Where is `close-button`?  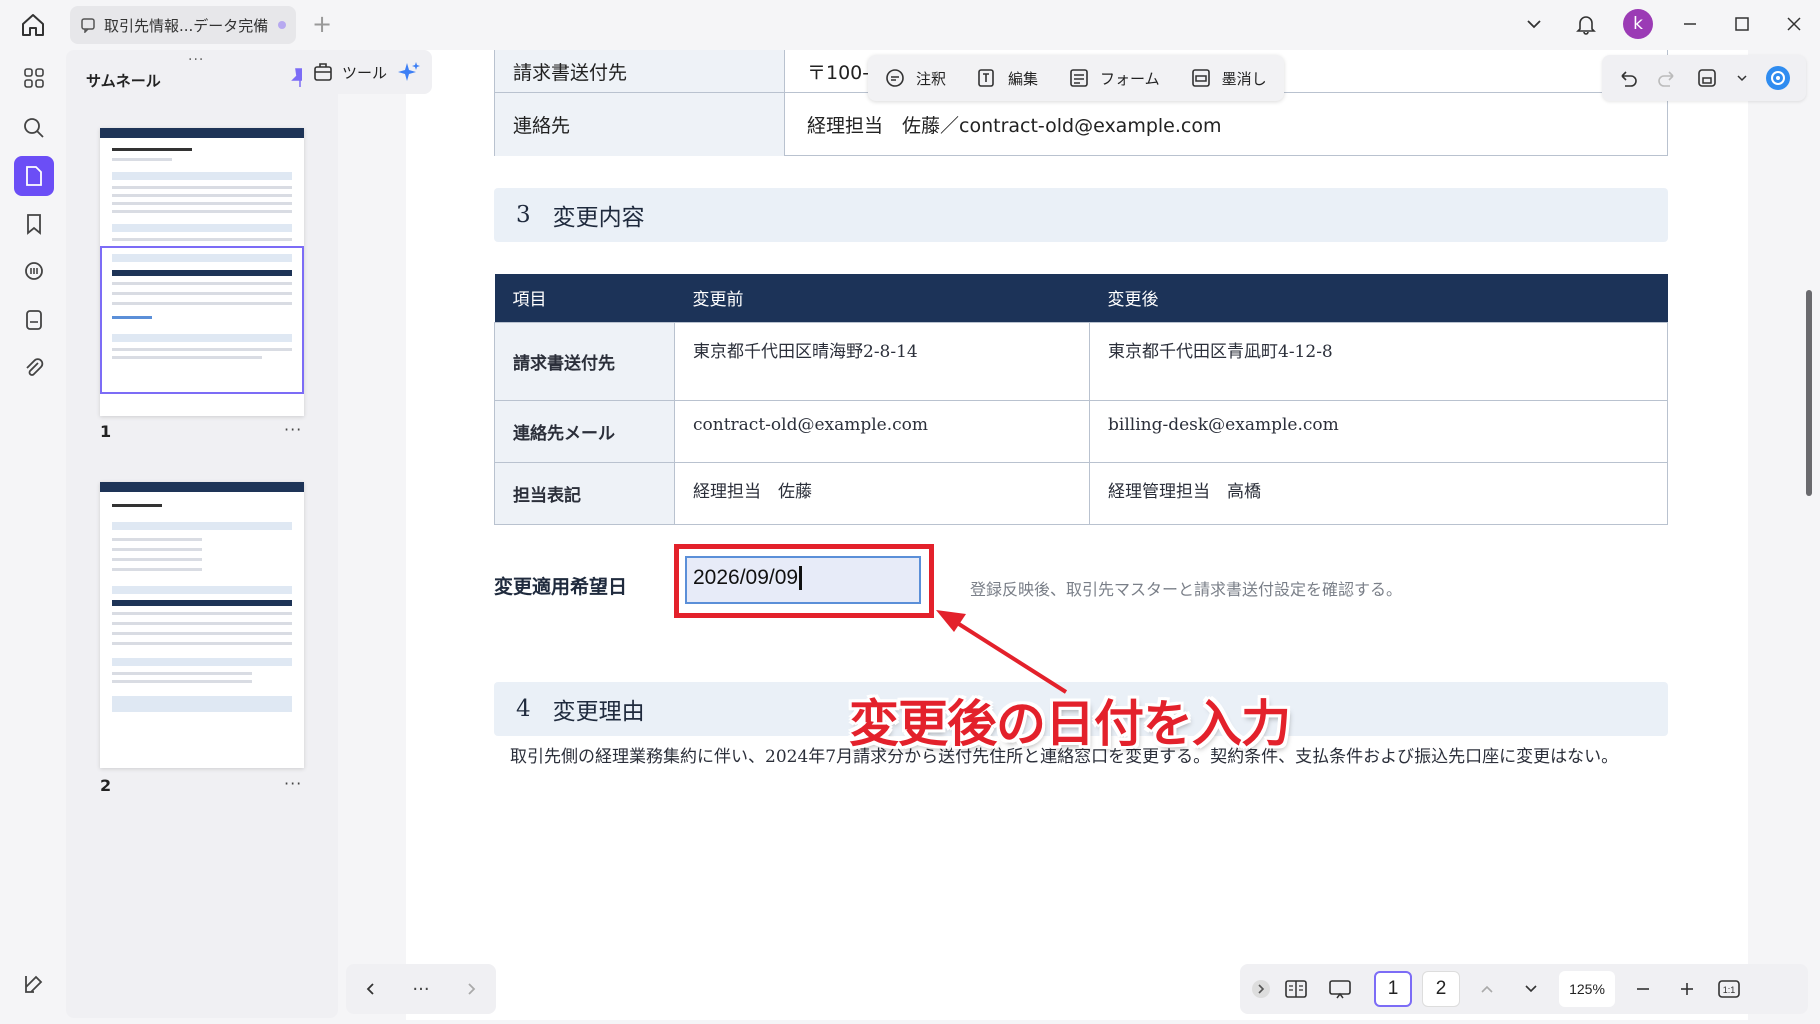
close-button is located at coordinates (1794, 24).